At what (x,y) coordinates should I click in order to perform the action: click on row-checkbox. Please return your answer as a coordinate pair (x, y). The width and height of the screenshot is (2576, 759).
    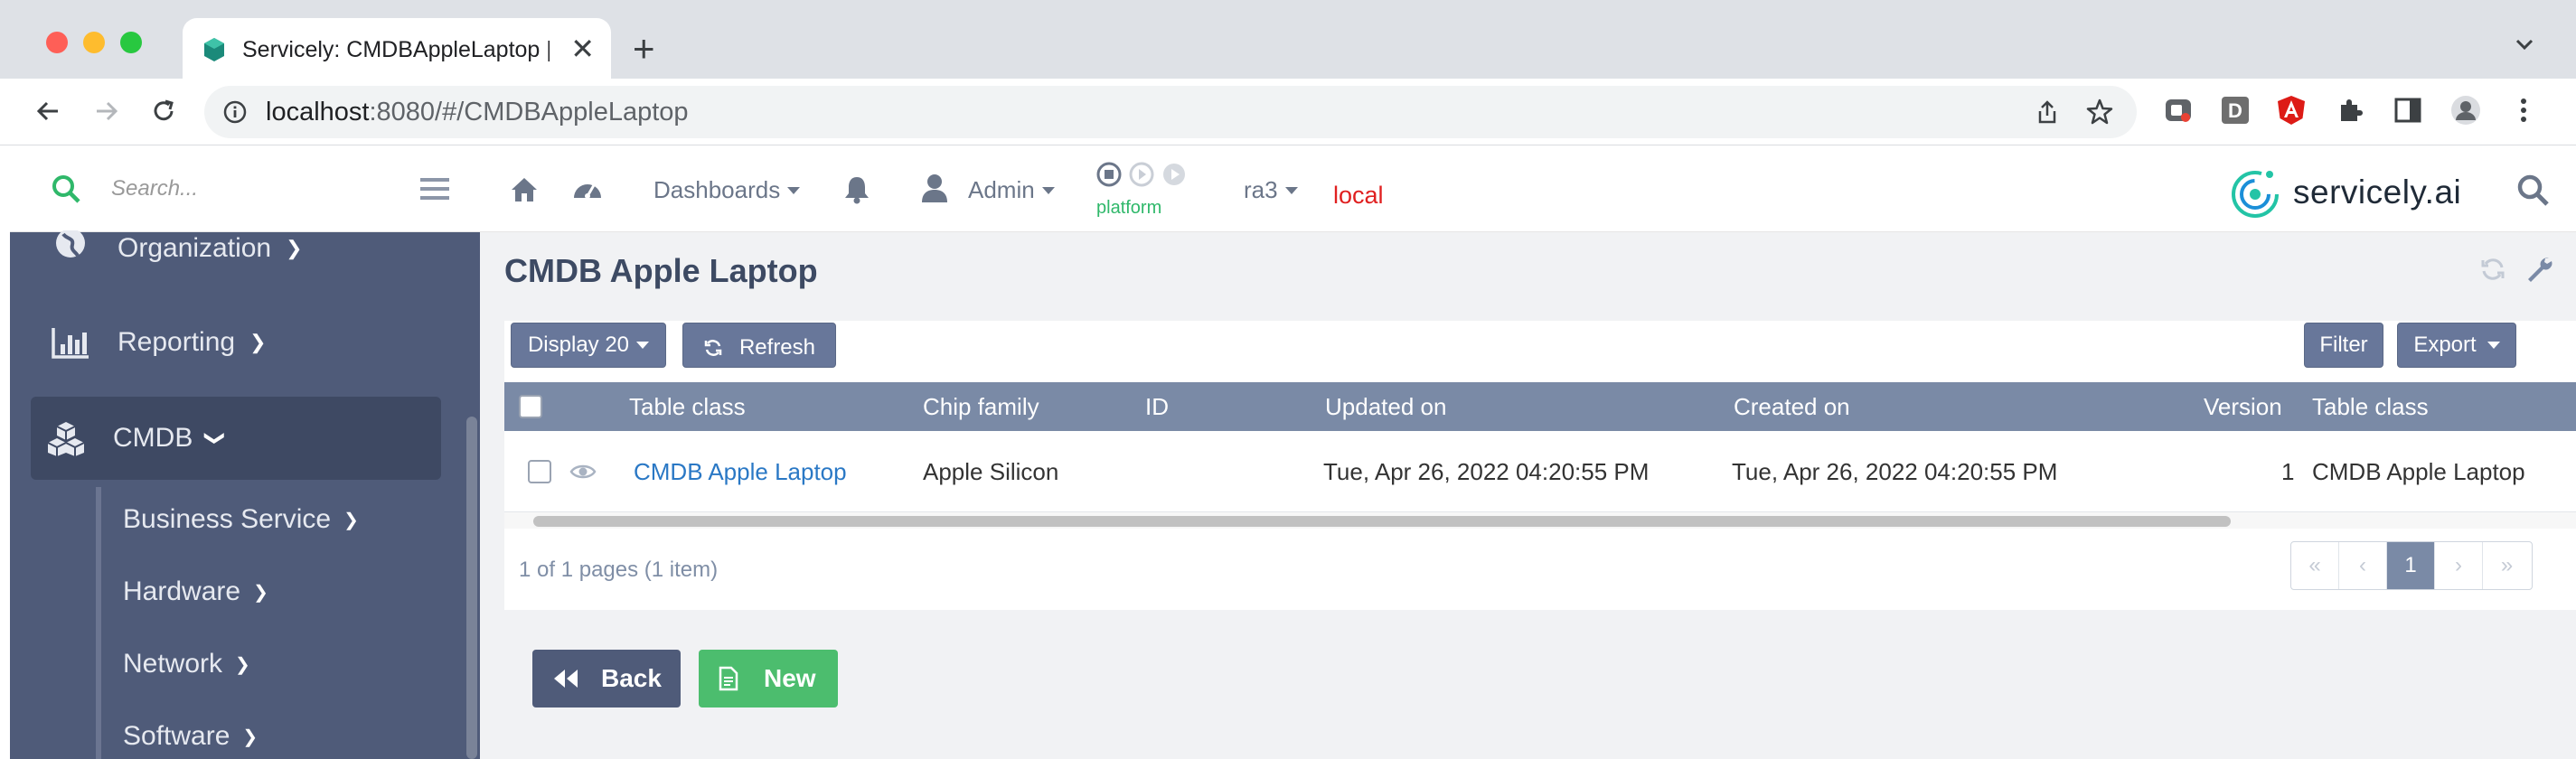
    Looking at the image, I should click on (539, 472).